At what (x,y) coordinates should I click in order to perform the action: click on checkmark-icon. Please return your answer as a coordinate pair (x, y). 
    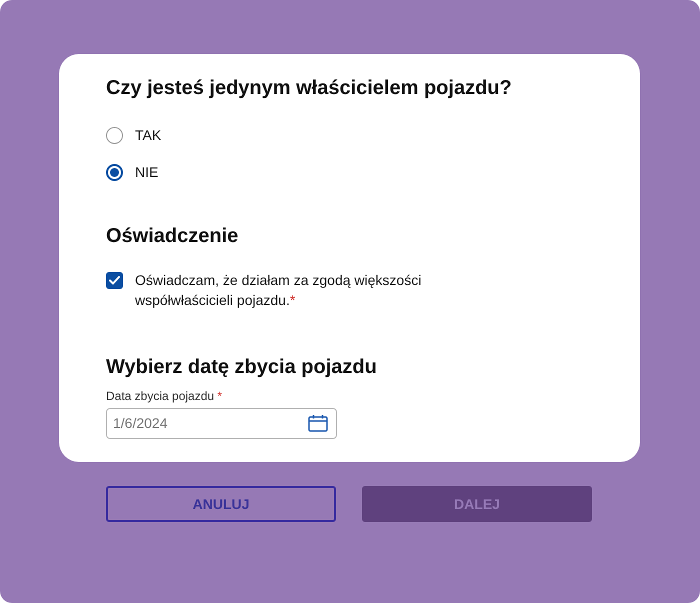
    Looking at the image, I should click on (114, 280).